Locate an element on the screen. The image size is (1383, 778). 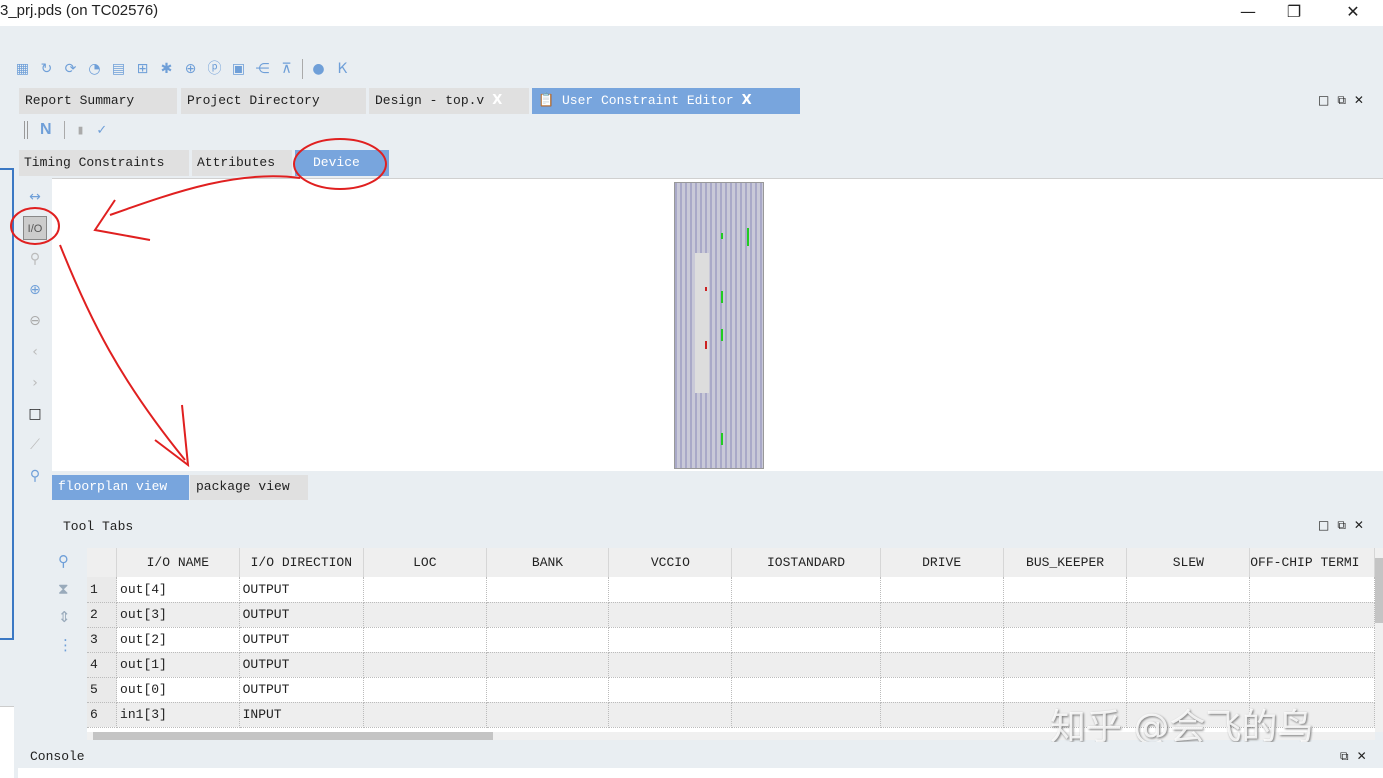
column-header: DRIVE is located at coordinates (942, 562).